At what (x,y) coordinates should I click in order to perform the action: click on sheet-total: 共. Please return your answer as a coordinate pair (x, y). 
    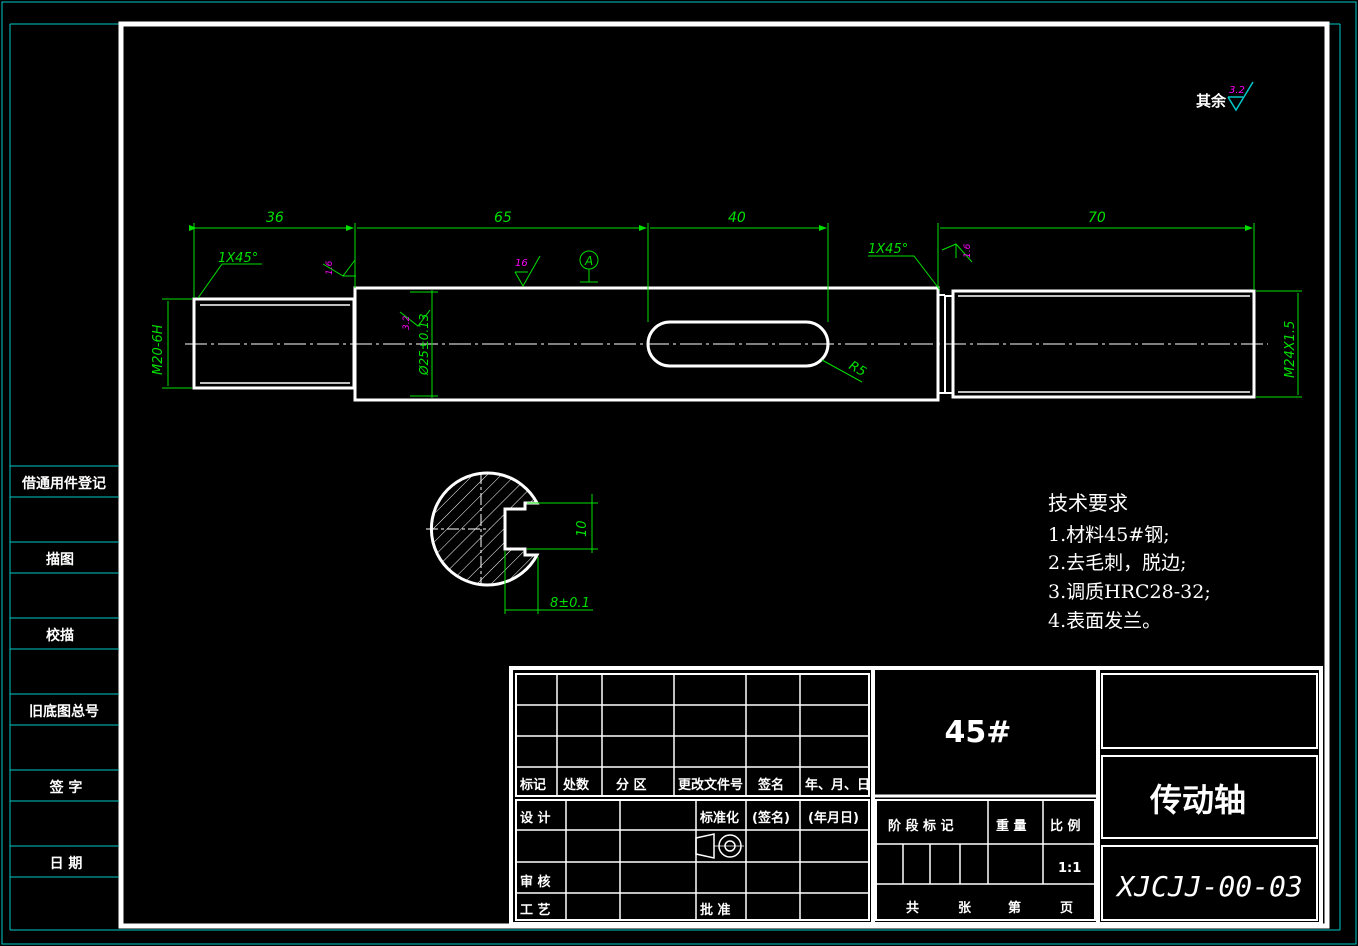
    Looking at the image, I should click on (912, 908).